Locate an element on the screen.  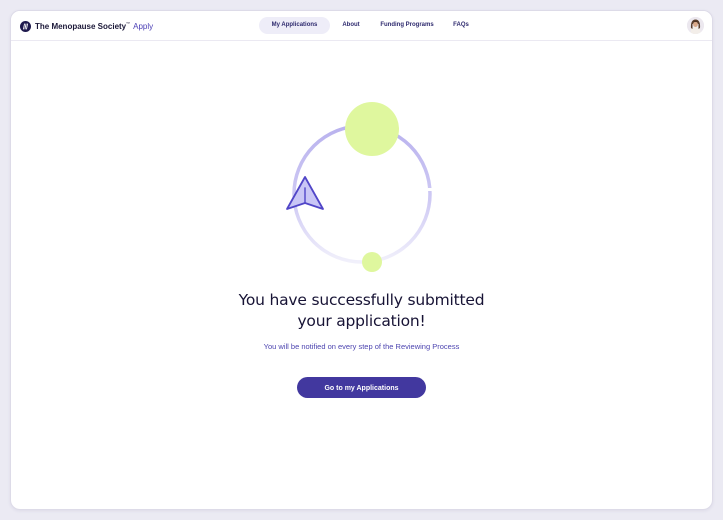
confirmation-title-line1: You have successfully submitted is located at coordinates (361, 300).